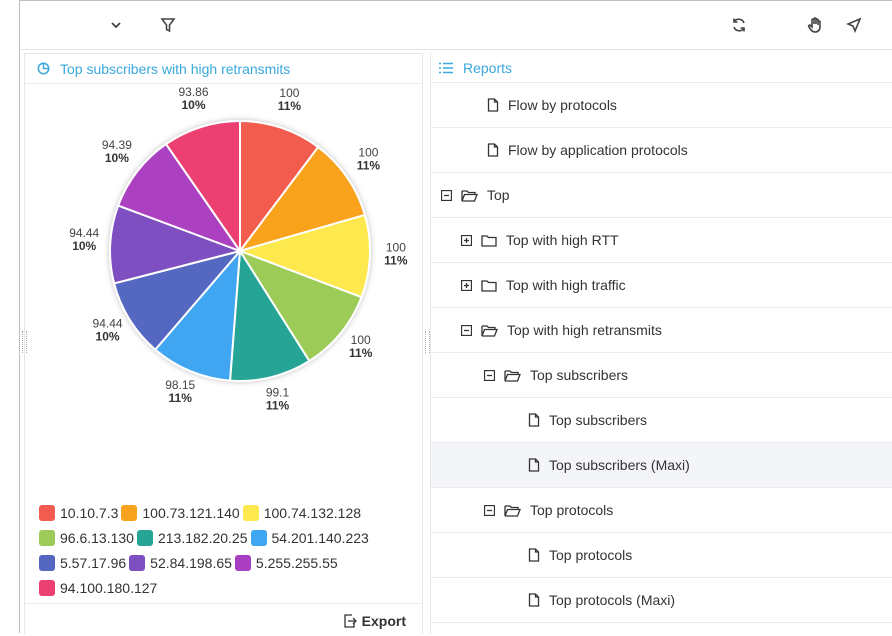 This screenshot has height=636, width=892. I want to click on tree-item: Top, so click(661, 195).